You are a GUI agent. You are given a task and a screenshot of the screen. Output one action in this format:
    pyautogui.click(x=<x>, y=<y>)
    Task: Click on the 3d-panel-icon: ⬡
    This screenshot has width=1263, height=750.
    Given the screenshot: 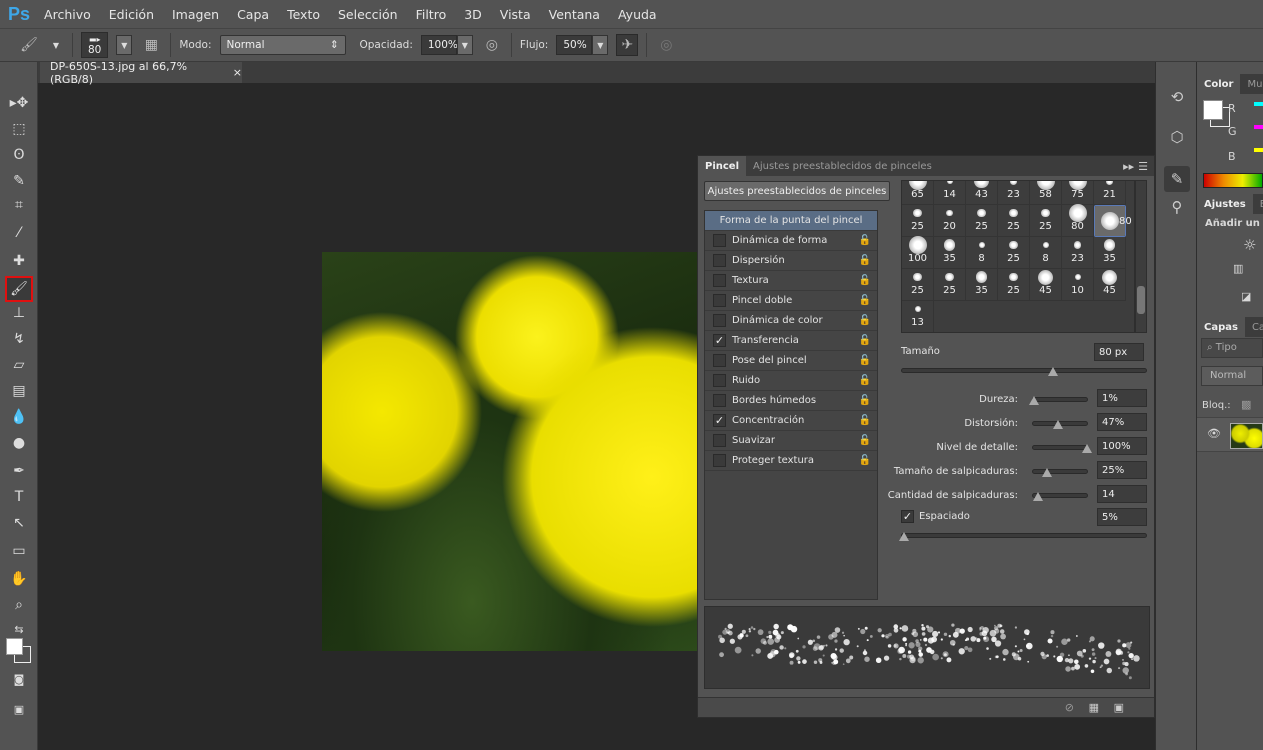 What is the action you would take?
    pyautogui.click(x=1177, y=137)
    